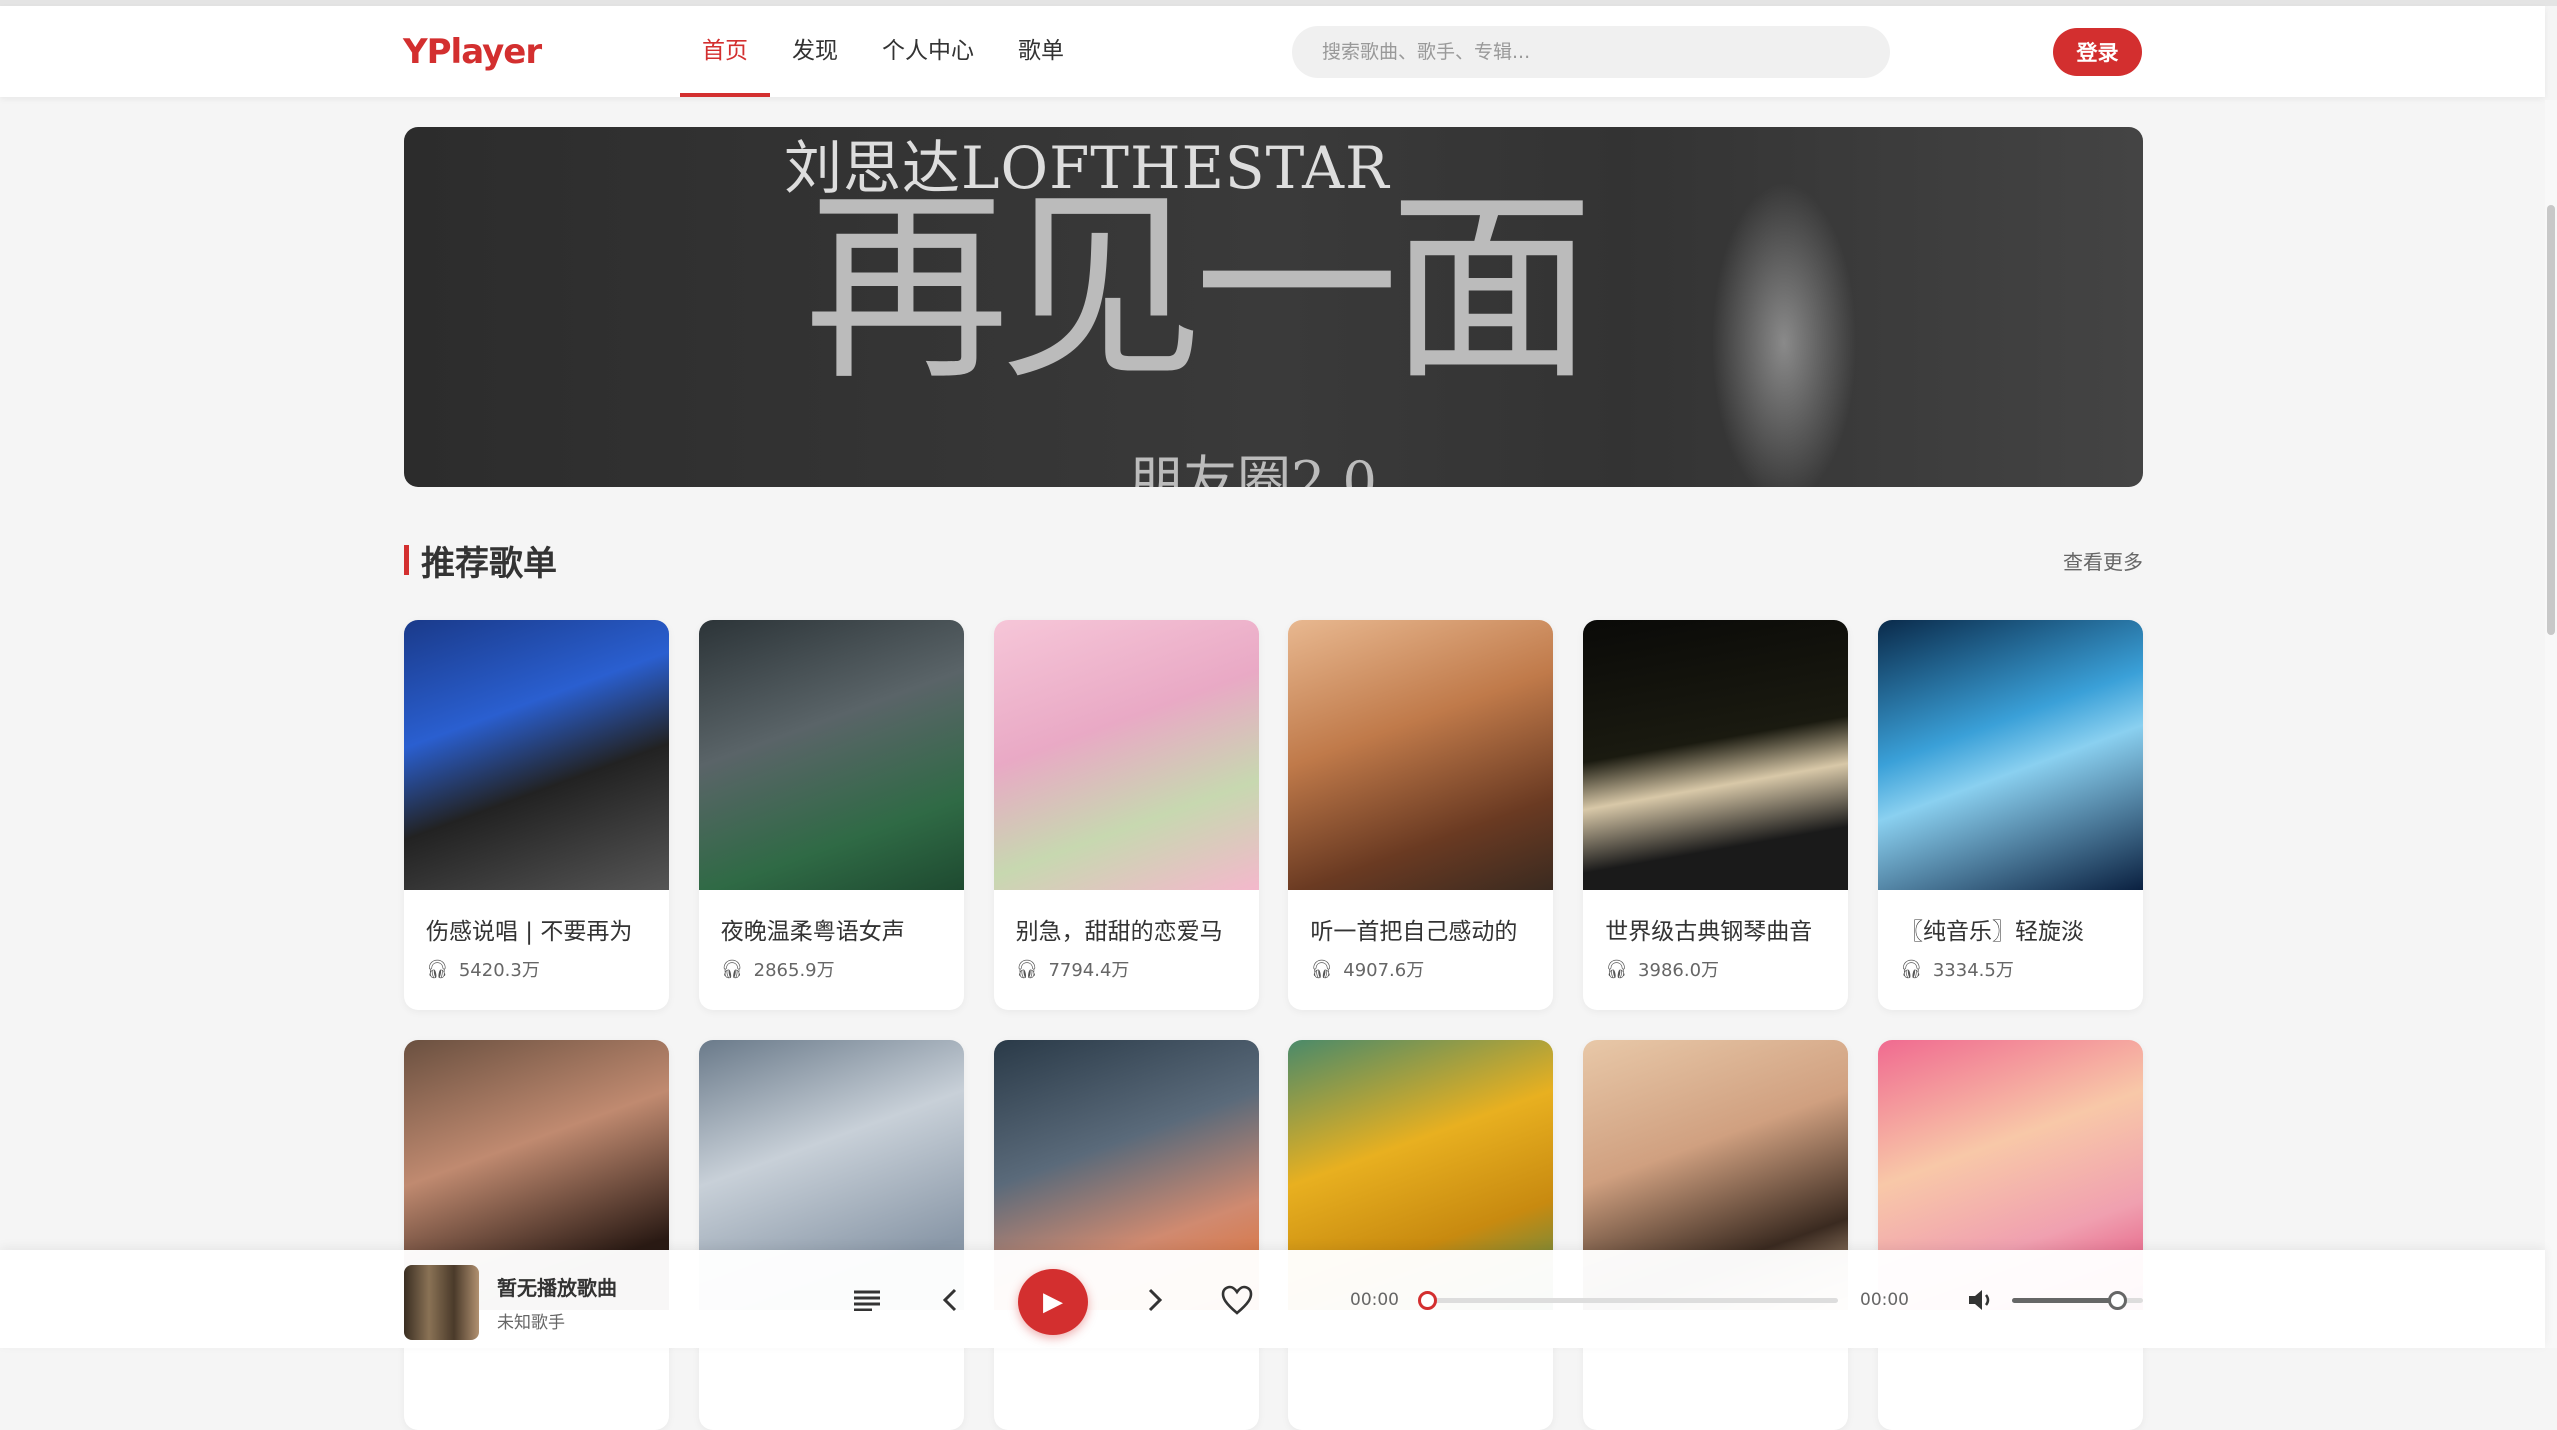  I want to click on play-count: 🎧︎ 5420.3万, so click(536, 964).